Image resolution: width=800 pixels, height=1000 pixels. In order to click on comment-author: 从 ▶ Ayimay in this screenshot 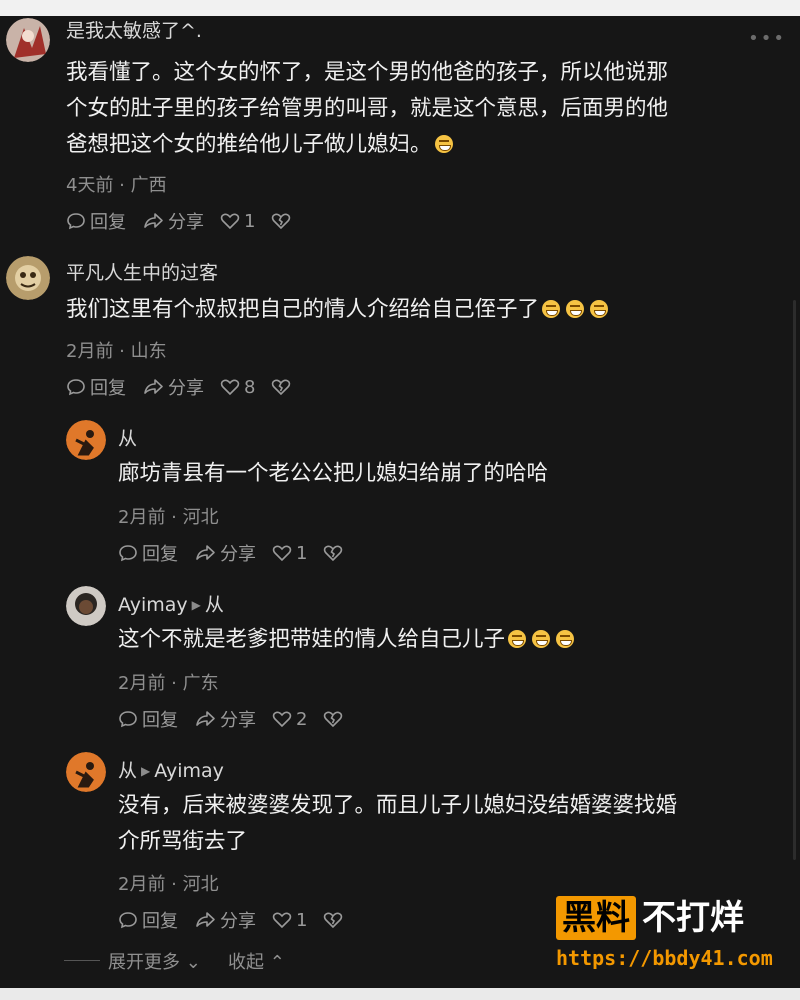, I will do `click(171, 769)`.